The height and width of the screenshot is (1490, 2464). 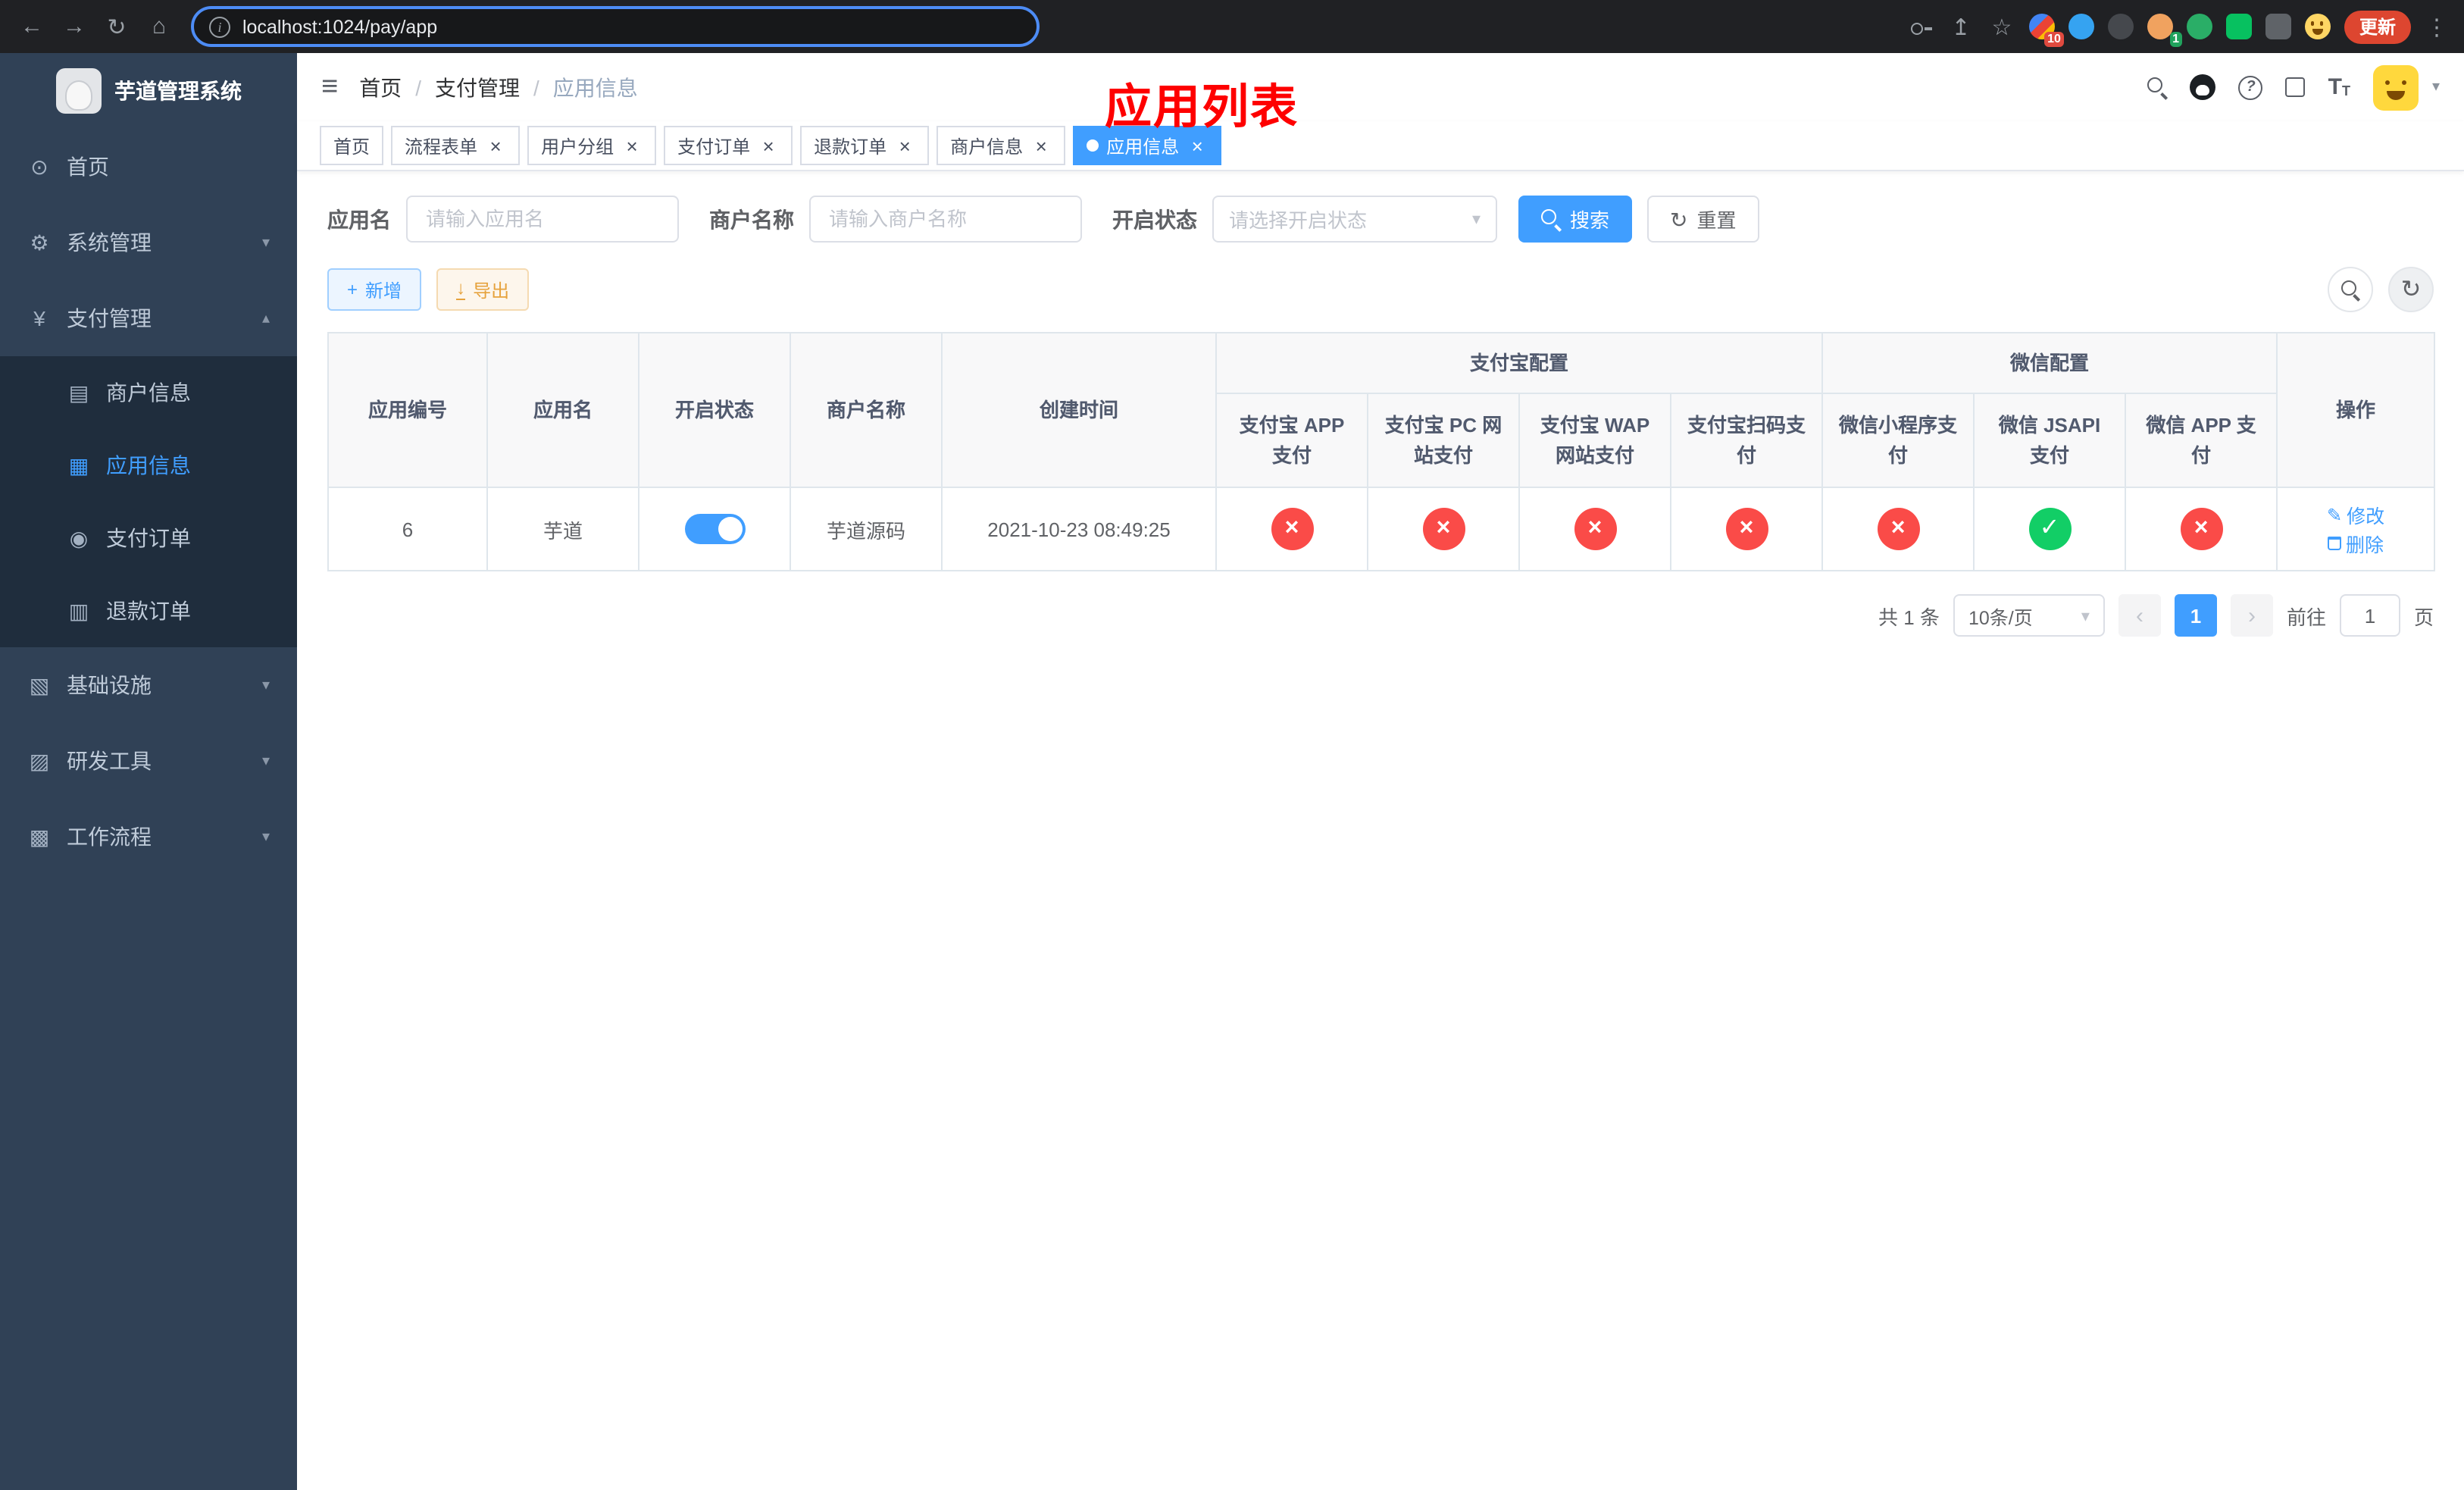 What do you see at coordinates (2356, 410) in the screenshot?
I see `col-actions: 操作` at bounding box center [2356, 410].